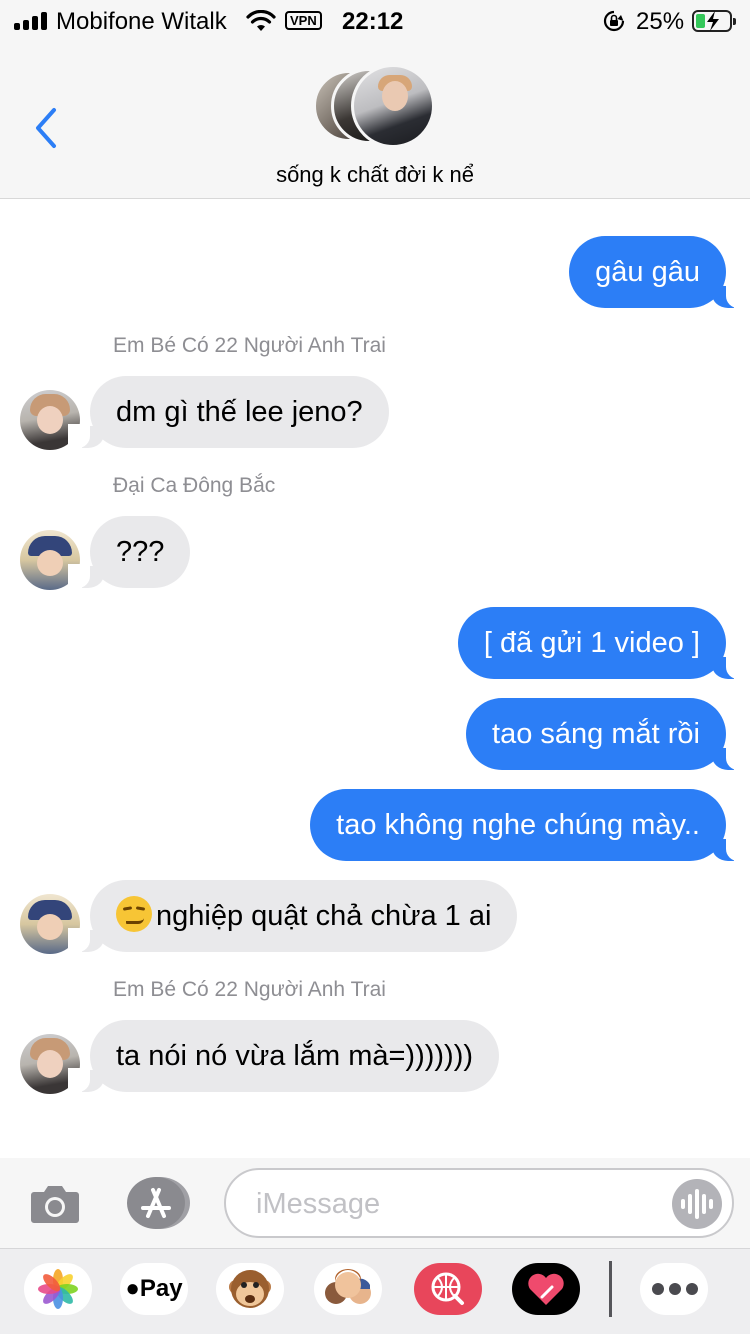 This screenshot has height=1334, width=750. I want to click on memoji-button, so click(348, 1289).